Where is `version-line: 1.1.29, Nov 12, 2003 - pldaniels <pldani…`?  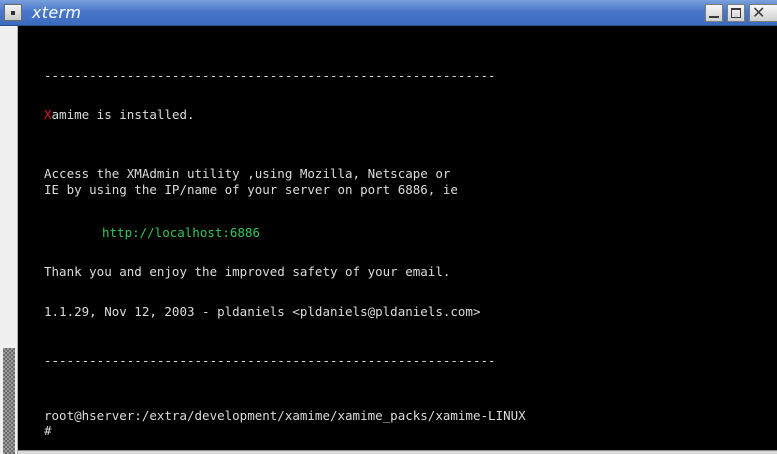
version-line: 1.1.29, Nov 12, 2003 - pldaniels <pldani… is located at coordinates (262, 311).